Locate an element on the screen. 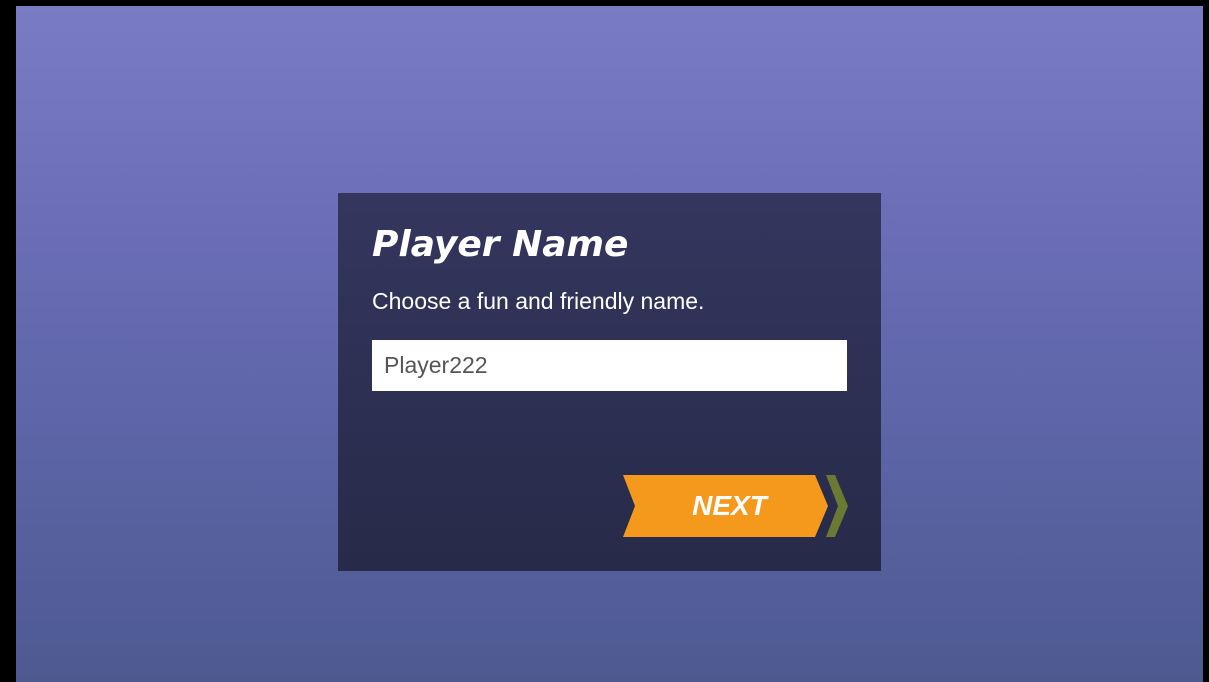  next-button-label: NEXT is located at coordinates (725, 506).